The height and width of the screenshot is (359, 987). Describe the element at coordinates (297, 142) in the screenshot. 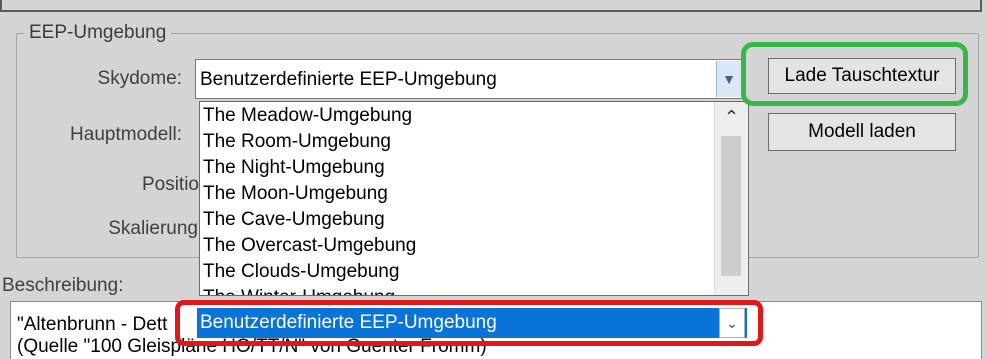

I see `dropdown-item-room: The Room-Umgebung` at that location.